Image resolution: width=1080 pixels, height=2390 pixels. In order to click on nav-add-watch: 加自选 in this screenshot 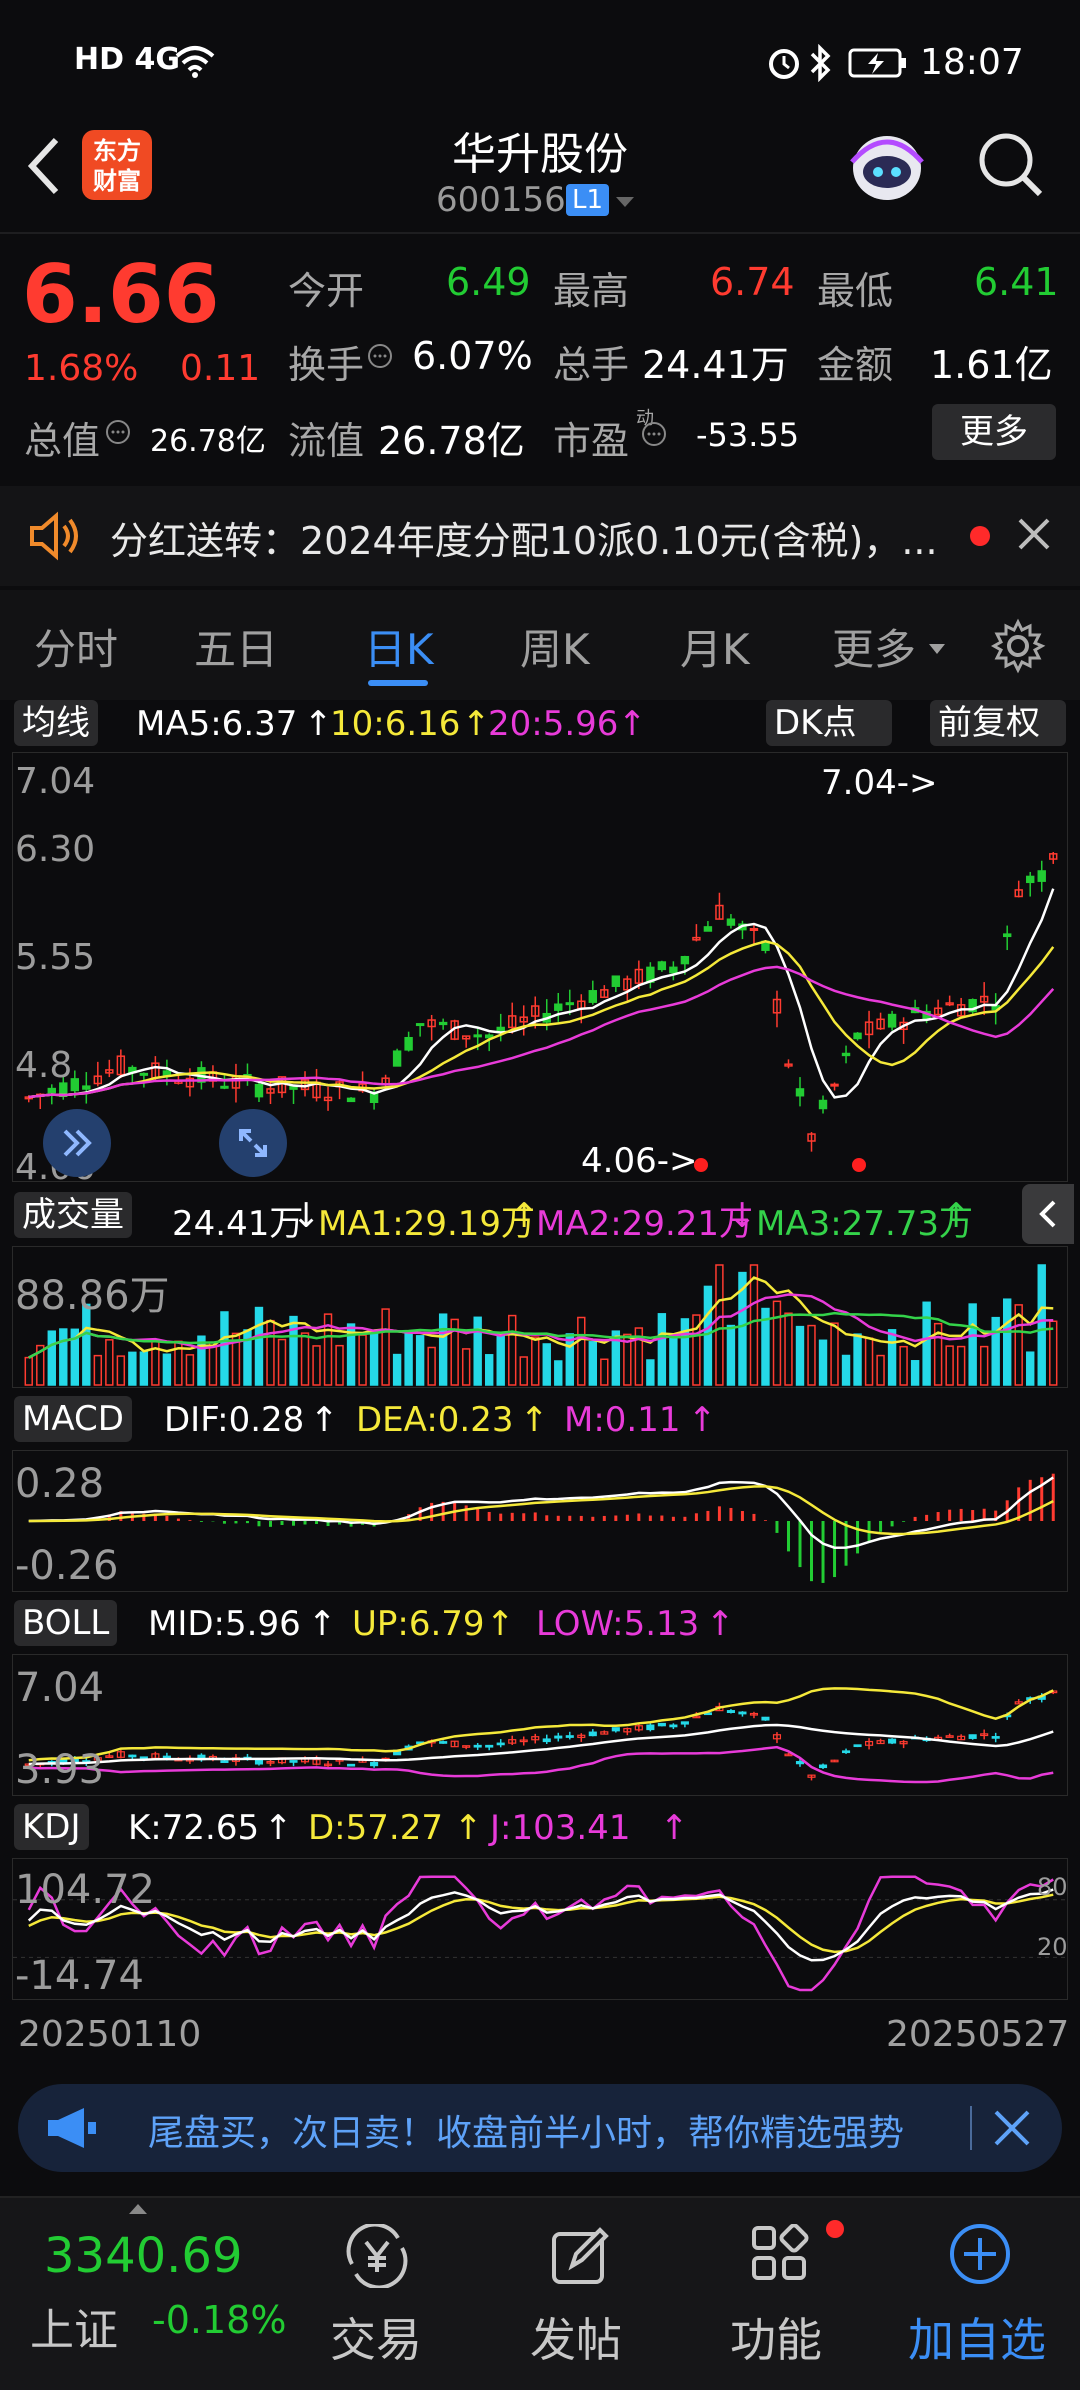, I will do `click(990, 2294)`.